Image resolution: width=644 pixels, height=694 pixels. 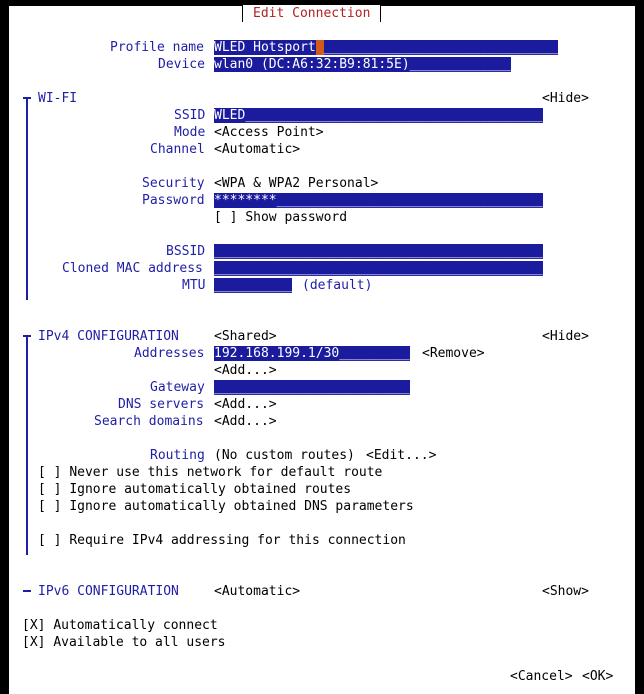 I want to click on gateway-field: _________________________, so click(x=312, y=387).